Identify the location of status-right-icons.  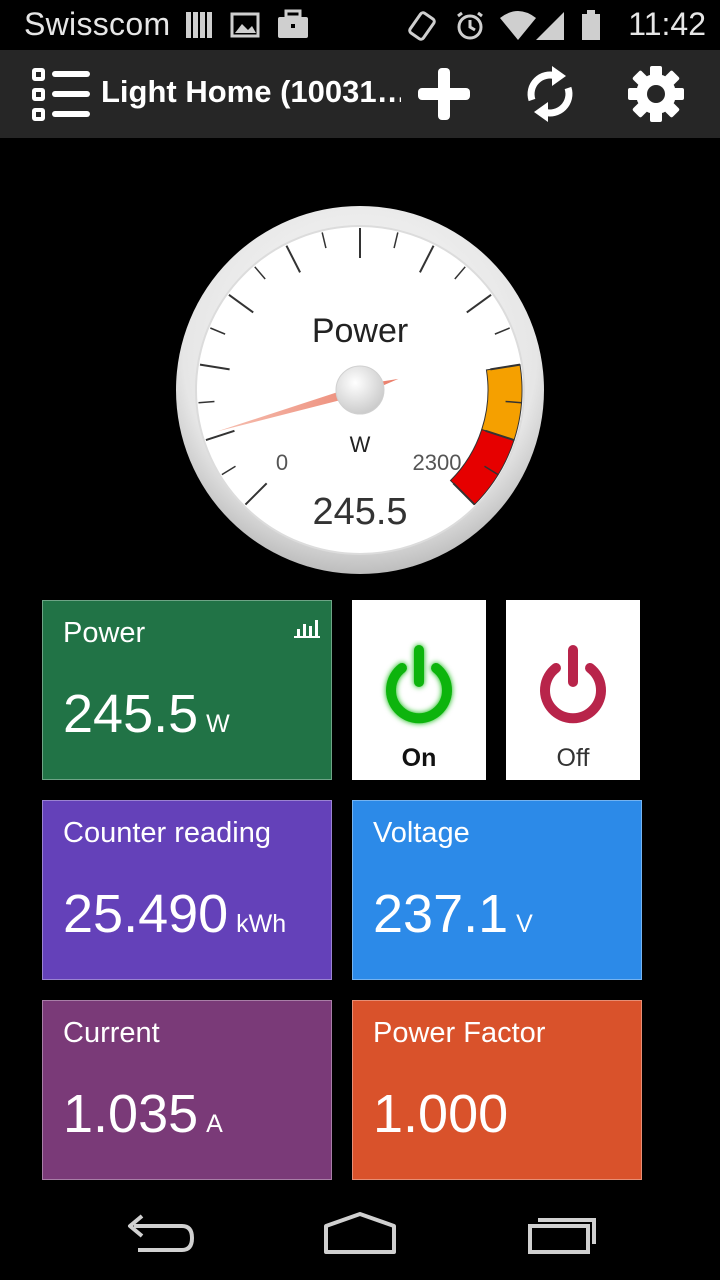
(504, 25).